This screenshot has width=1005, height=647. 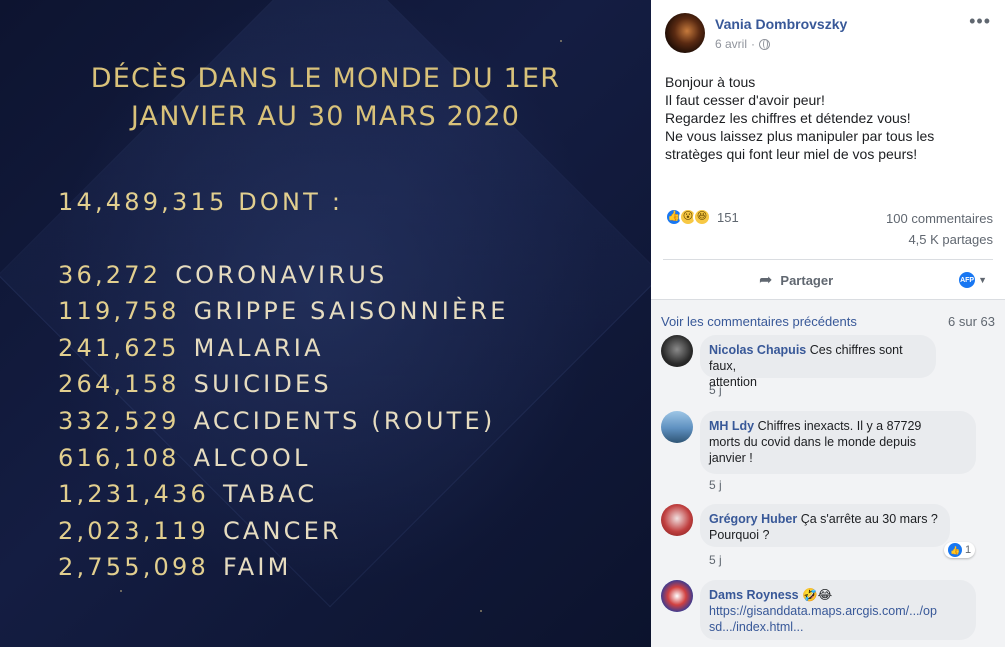 I want to click on image-total-line: 14,489,315 DONT :, so click(x=201, y=202).